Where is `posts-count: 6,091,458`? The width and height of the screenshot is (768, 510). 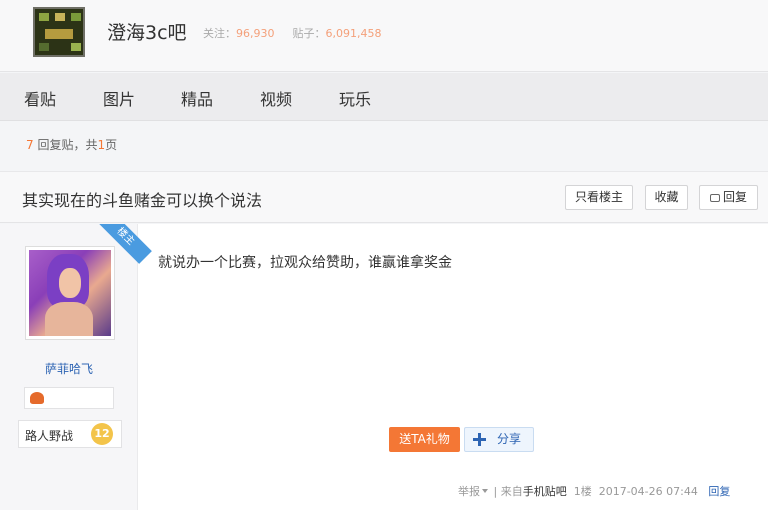 posts-count: 6,091,458 is located at coordinates (353, 33).